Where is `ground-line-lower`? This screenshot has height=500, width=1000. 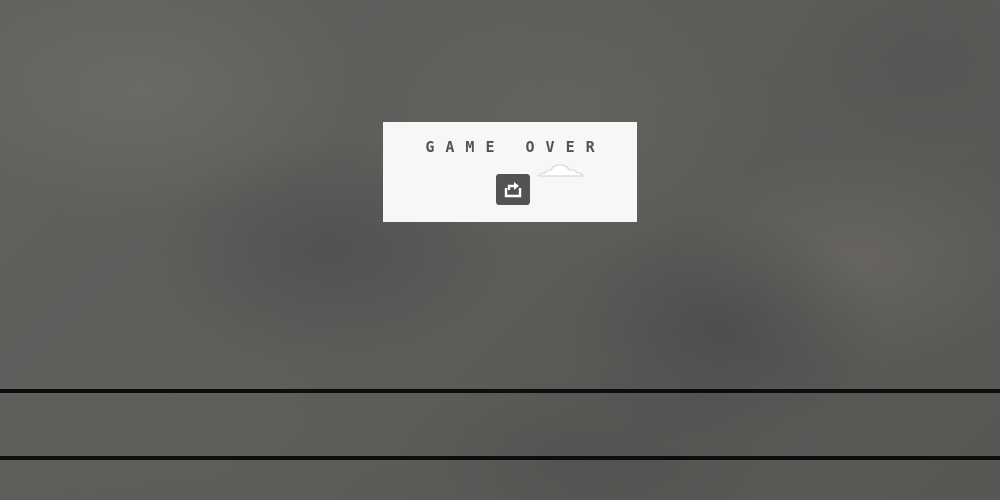 ground-line-lower is located at coordinates (500, 458).